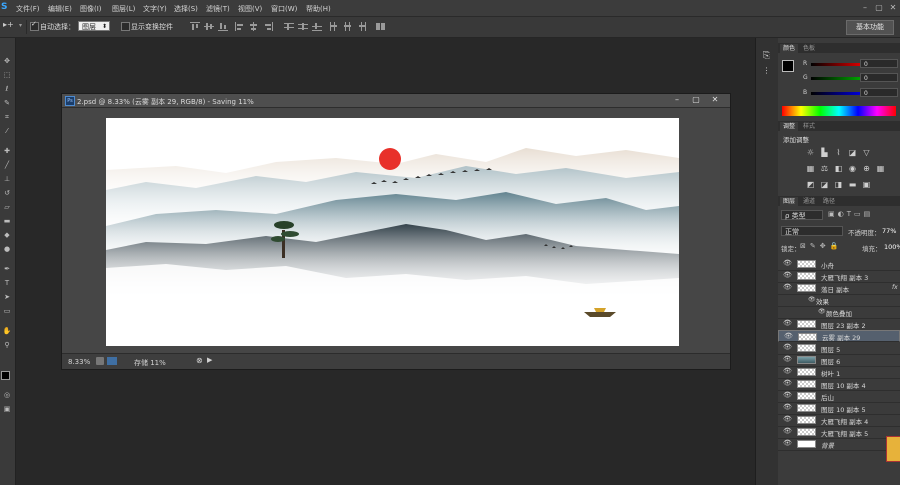  I want to click on layer-row-selected: 👁 云雾 副本 29, so click(839, 336).